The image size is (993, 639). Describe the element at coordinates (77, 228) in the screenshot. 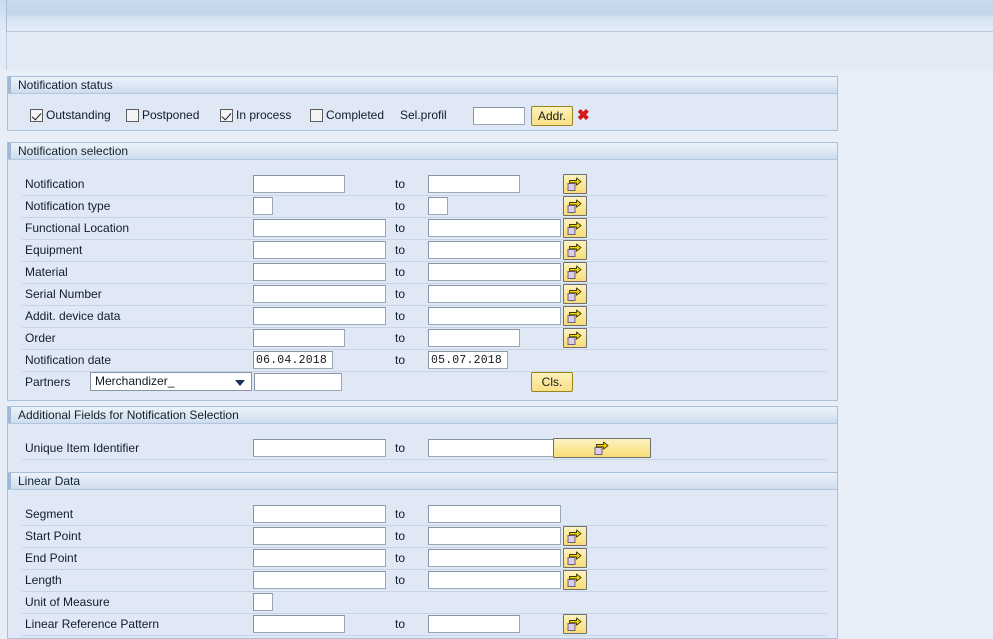

I see `field-label: Functional Location` at that location.